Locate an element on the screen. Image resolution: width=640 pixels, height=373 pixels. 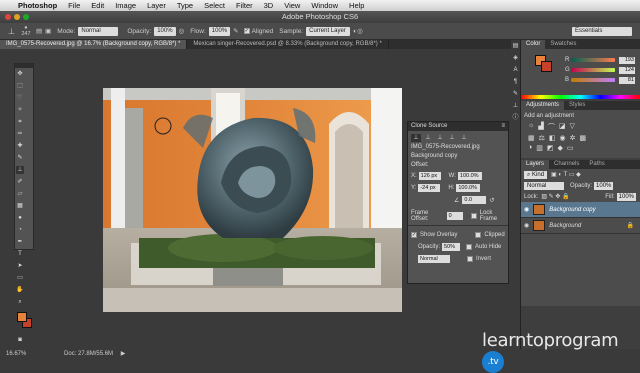
offset-y-input: -24 px is located at coordinates (429, 188).